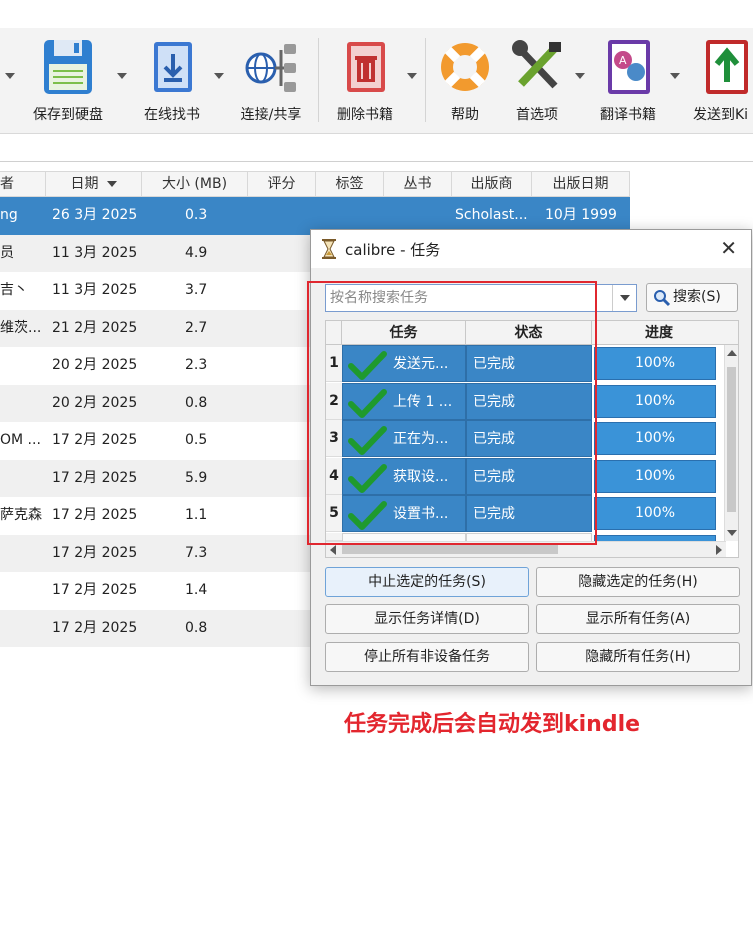  I want to click on scroll-up-icon, so click(732, 353).